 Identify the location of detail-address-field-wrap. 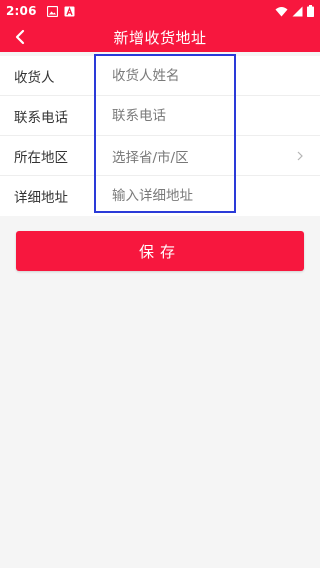
(208, 196).